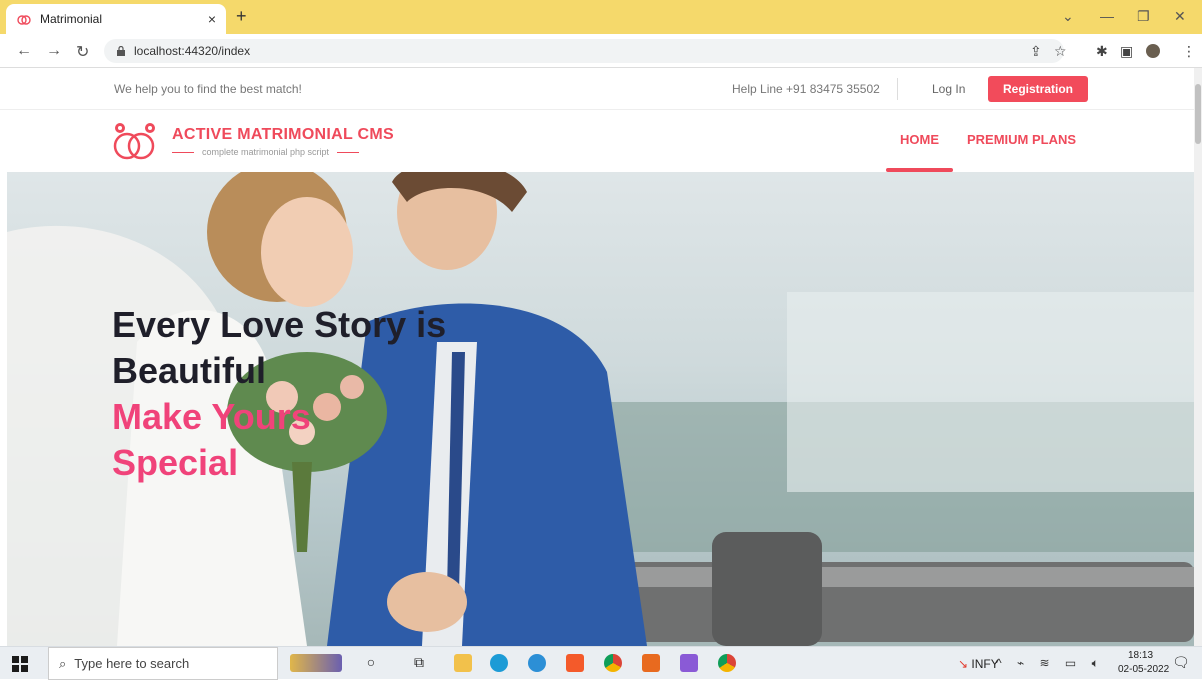 The width and height of the screenshot is (1202, 680). I want to click on sublime-icon, so click(651, 663).